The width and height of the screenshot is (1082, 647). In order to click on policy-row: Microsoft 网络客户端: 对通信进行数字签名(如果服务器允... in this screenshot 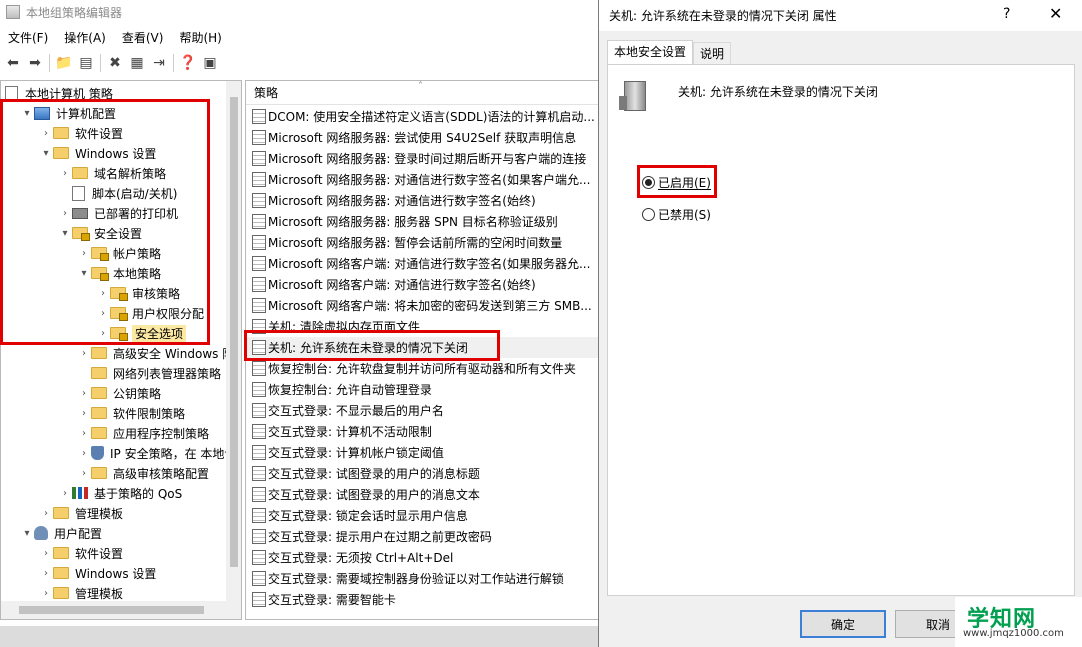, I will do `click(422, 263)`.